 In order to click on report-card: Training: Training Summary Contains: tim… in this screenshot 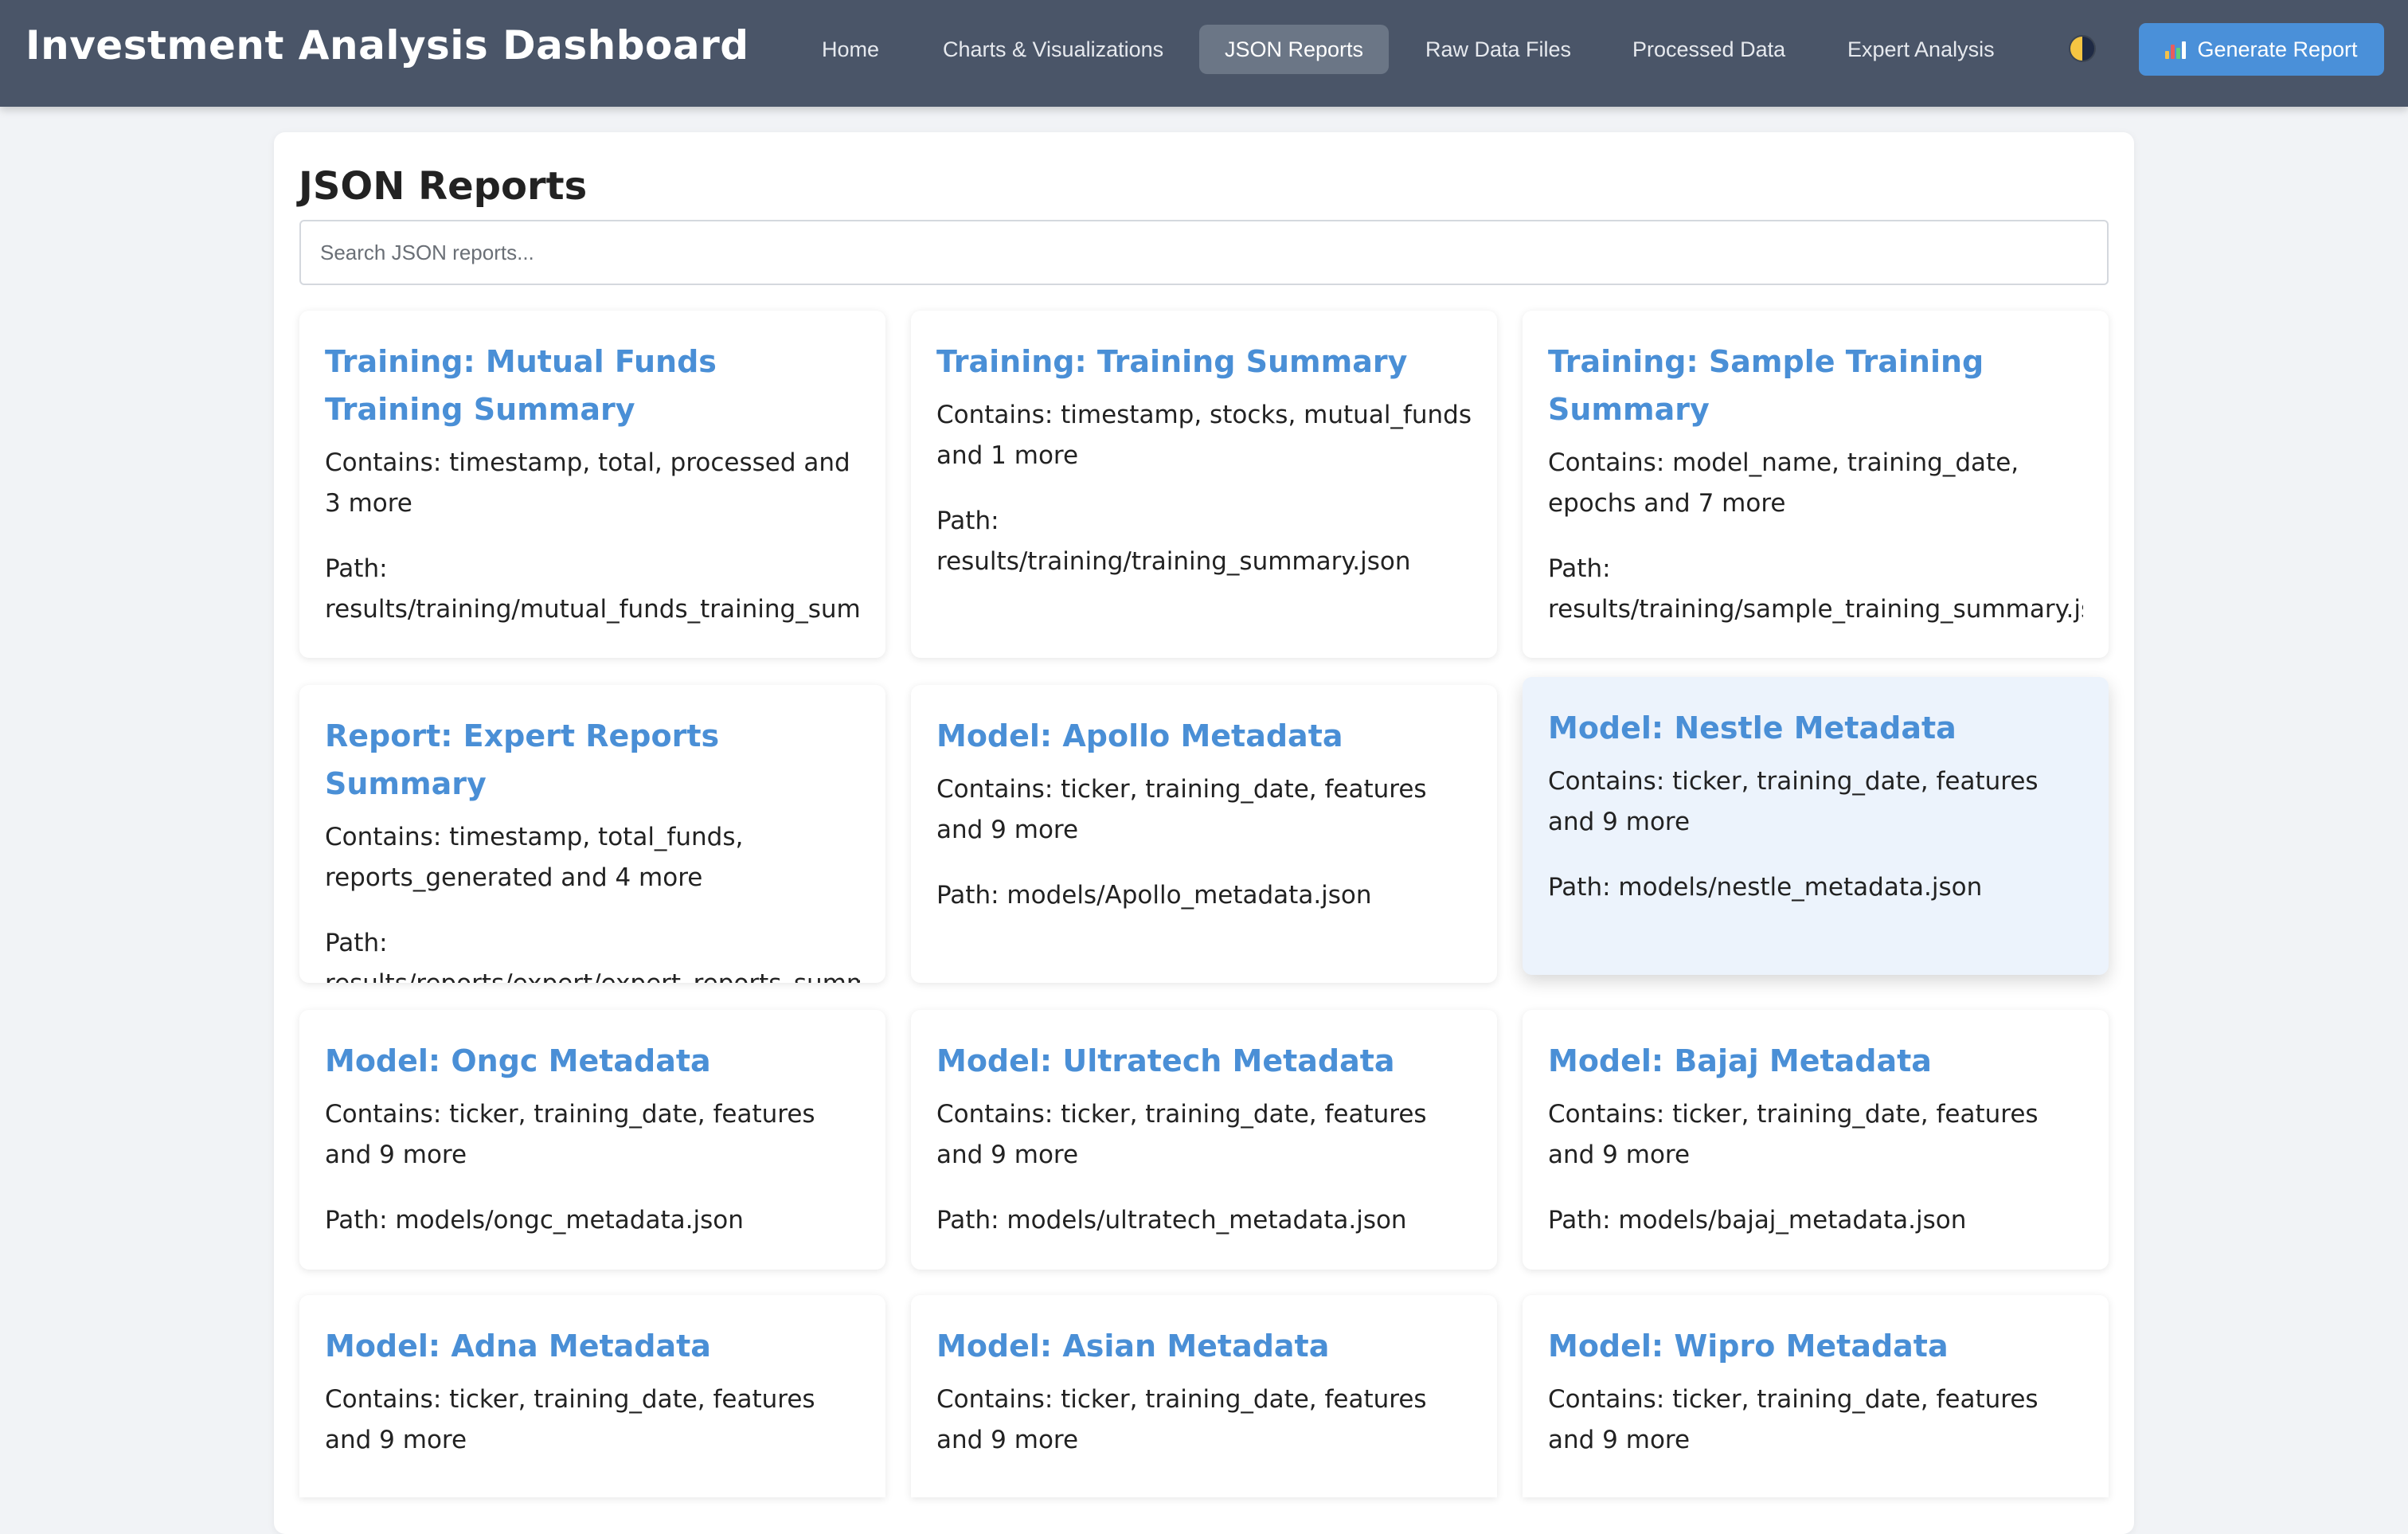, I will do `click(1204, 484)`.